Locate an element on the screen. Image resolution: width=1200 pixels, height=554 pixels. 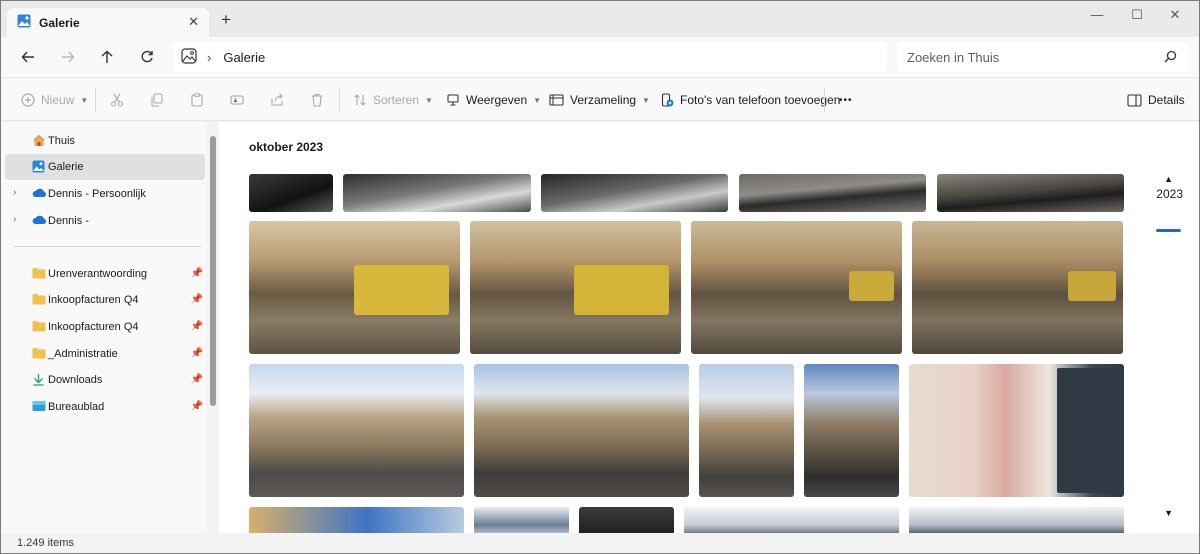
share-button is located at coordinates (277, 100).